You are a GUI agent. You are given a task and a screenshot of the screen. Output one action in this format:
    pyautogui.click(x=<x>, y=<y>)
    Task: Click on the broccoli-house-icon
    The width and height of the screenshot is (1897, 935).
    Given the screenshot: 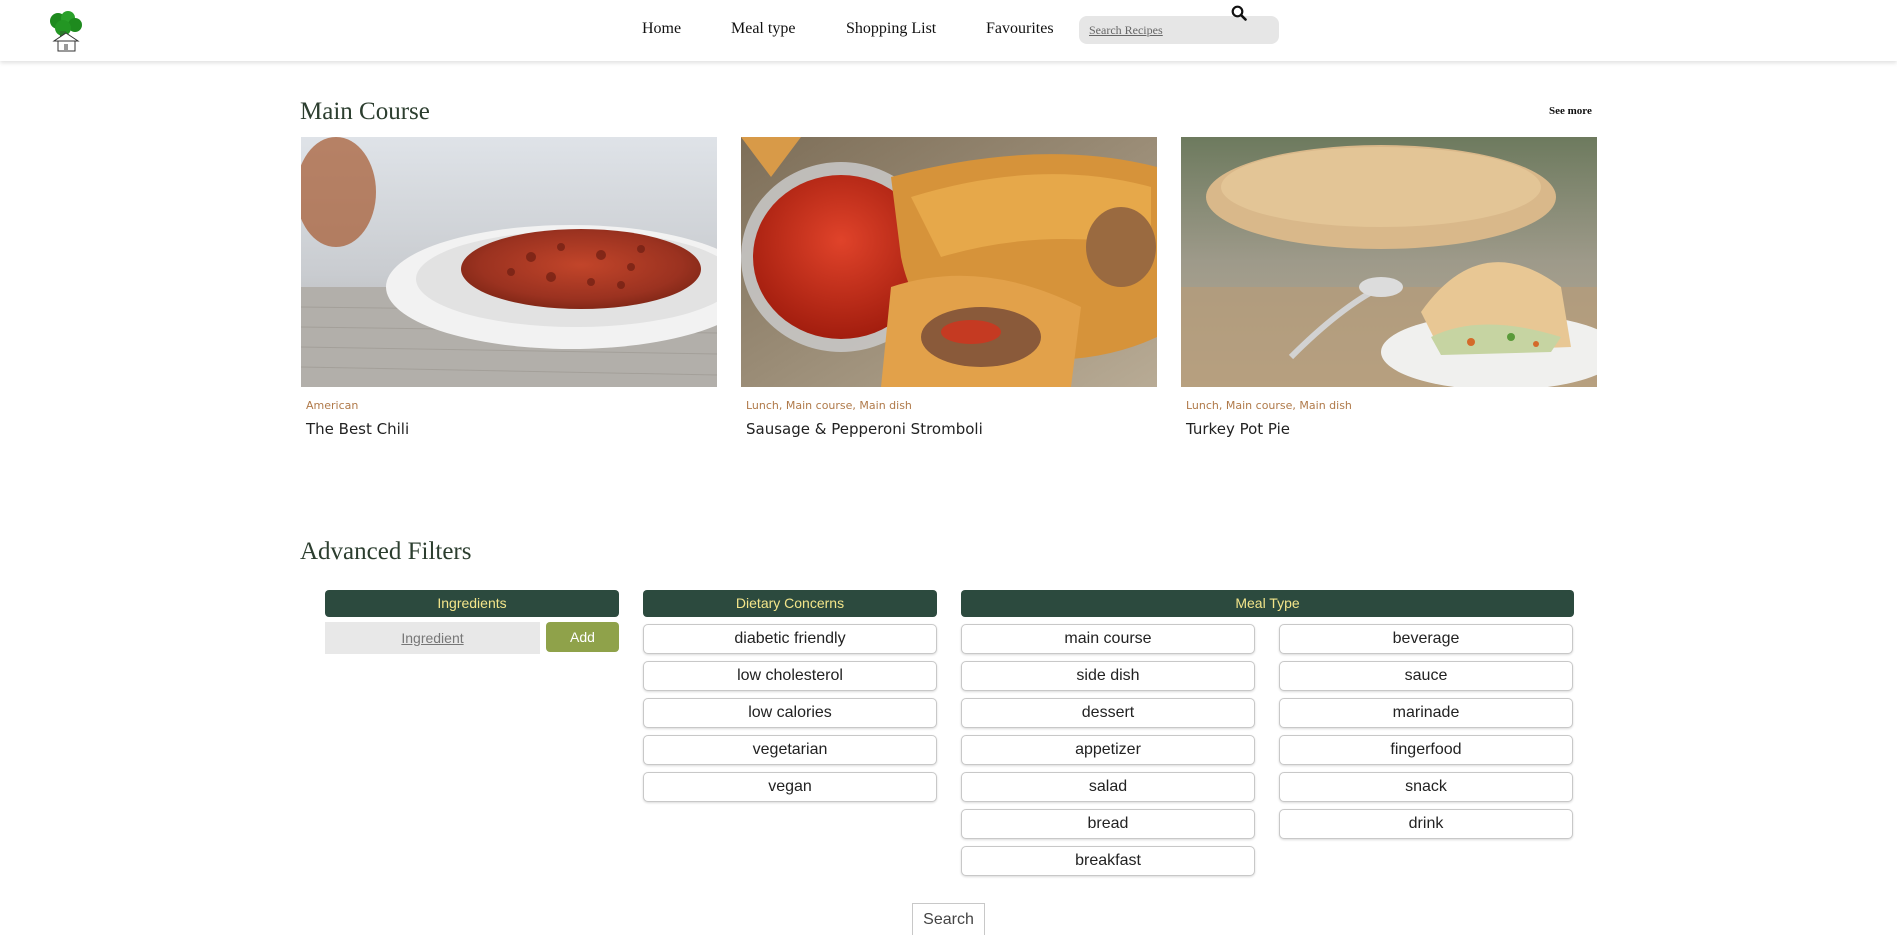 What is the action you would take?
    pyautogui.click(x=66, y=32)
    